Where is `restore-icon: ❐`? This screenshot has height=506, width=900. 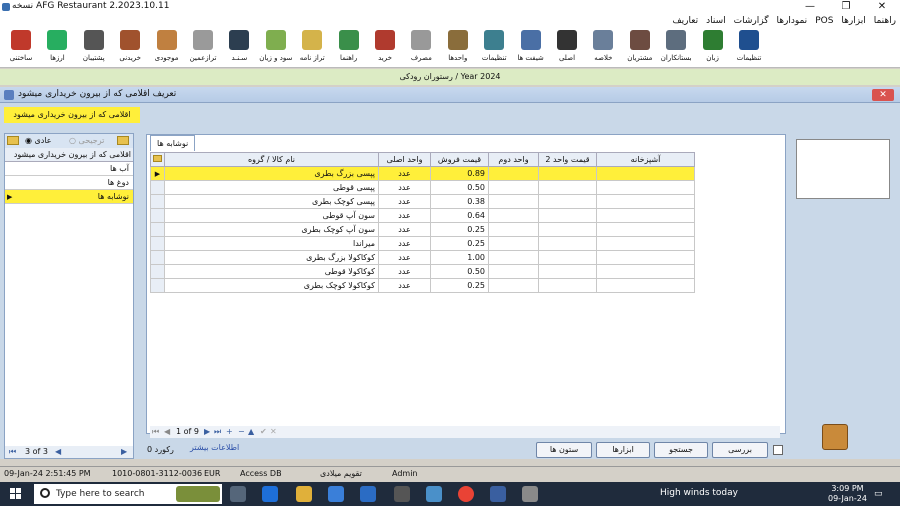 restore-icon: ❐ is located at coordinates (846, 7).